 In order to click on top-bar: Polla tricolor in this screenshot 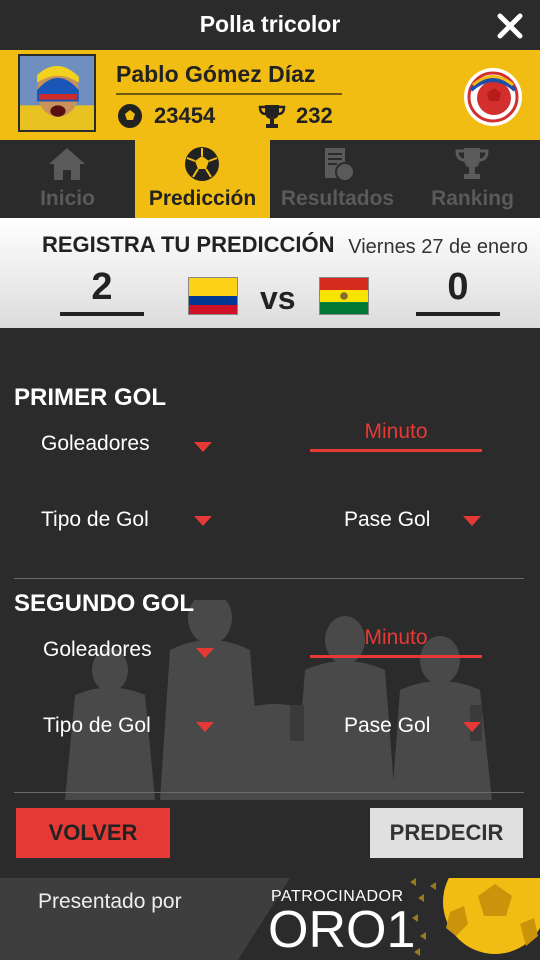, I will do `click(270, 25)`.